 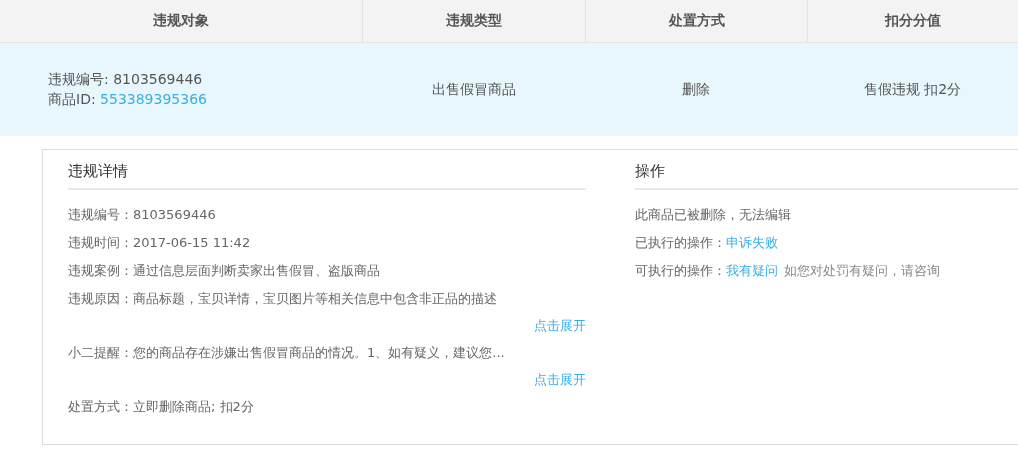 What do you see at coordinates (680, 242) in the screenshot?
I see `field-label: 已执行的操作：` at bounding box center [680, 242].